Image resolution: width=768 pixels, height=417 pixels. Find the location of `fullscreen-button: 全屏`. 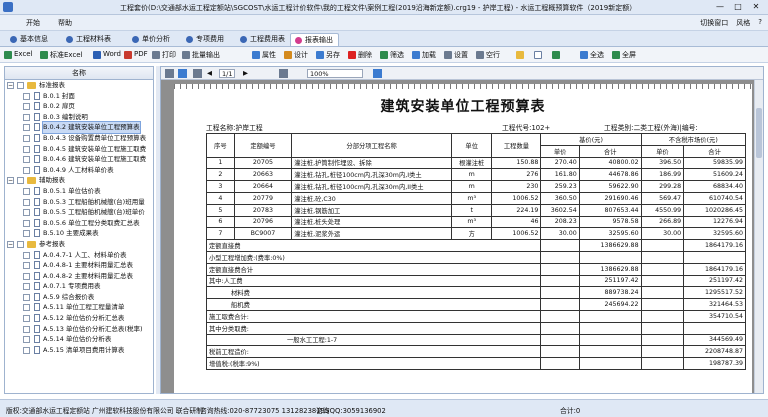

fullscreen-button: 全屏 is located at coordinates (624, 55).